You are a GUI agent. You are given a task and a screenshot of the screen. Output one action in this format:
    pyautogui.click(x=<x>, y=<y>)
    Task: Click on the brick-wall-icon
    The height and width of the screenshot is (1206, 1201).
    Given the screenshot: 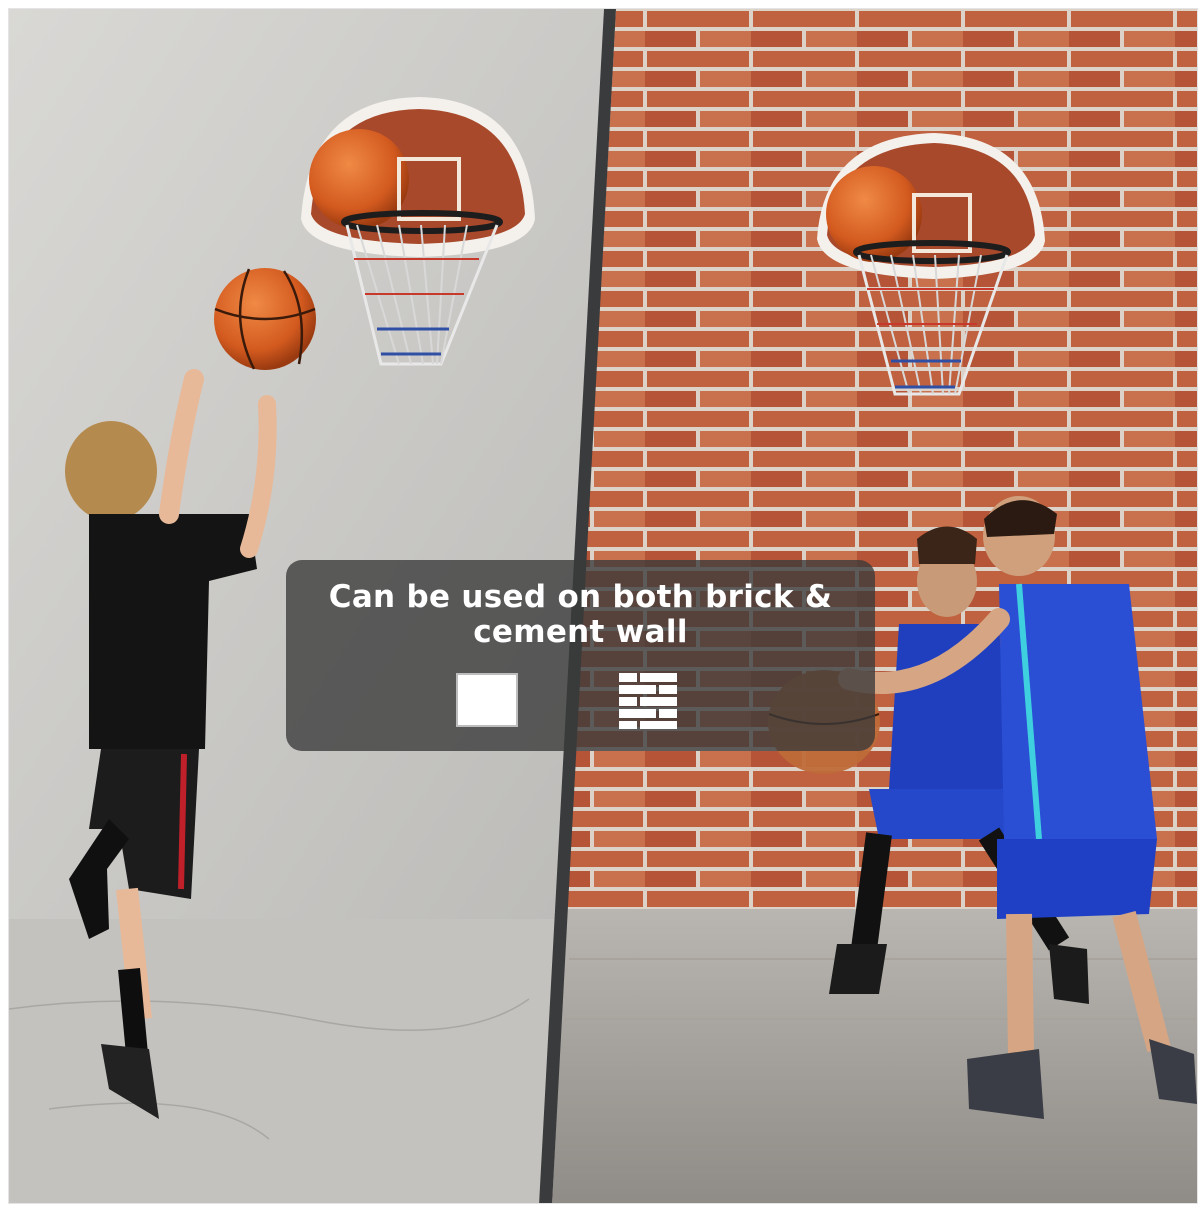 What is the action you would take?
    pyautogui.click(x=648, y=701)
    